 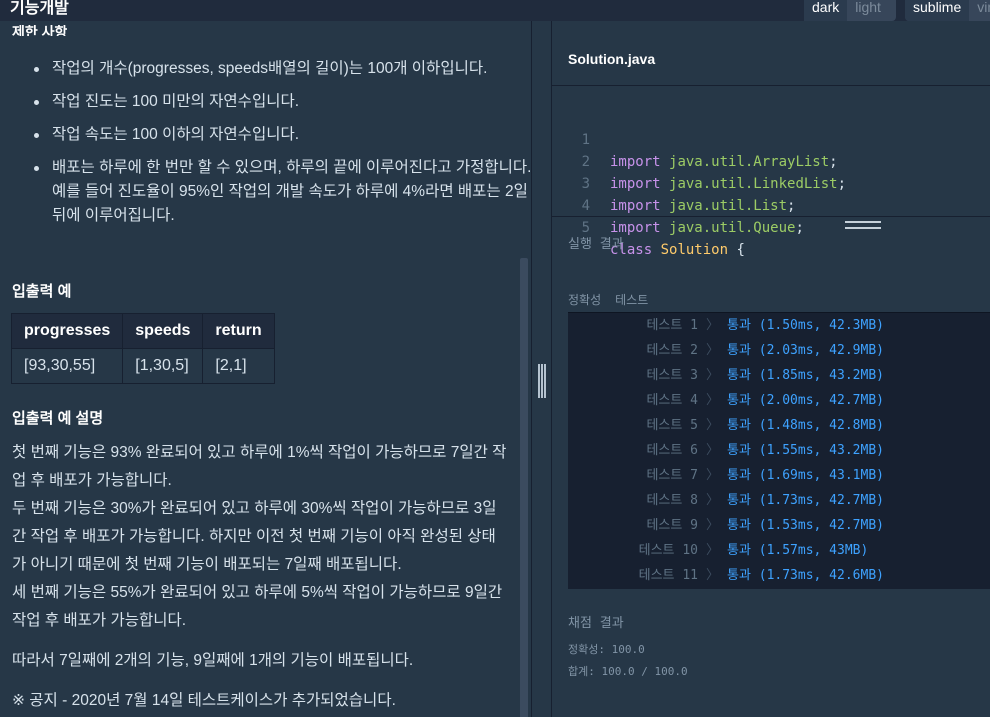 What do you see at coordinates (648, 226) in the screenshot?
I see `code-line: 5 class Solution {` at bounding box center [648, 226].